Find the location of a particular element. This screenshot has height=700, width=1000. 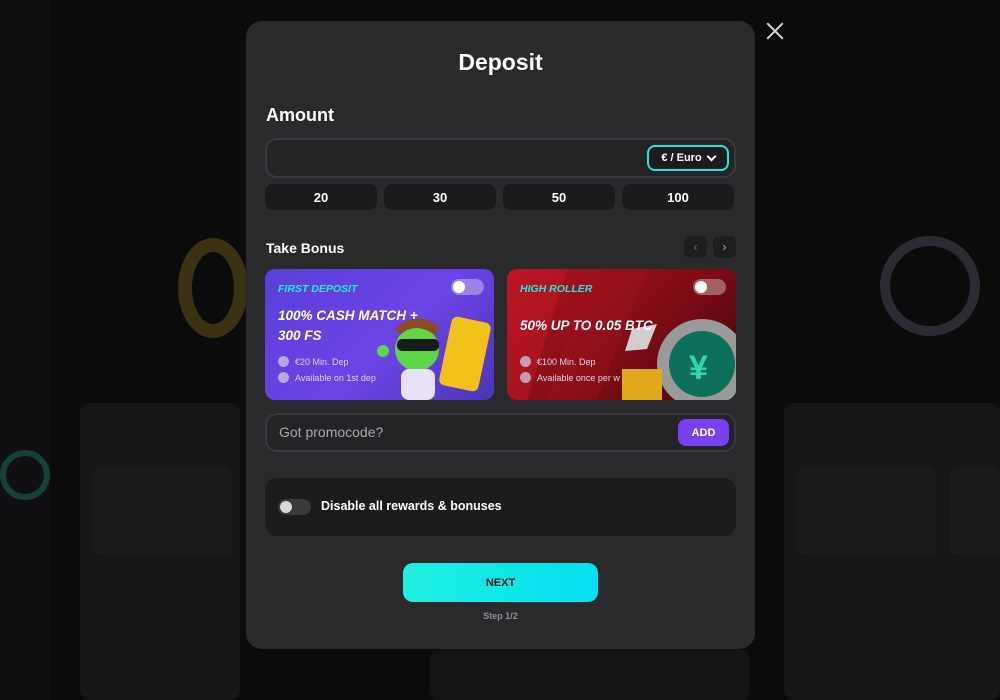

preset-amount-button: 50 is located at coordinates (559, 197).